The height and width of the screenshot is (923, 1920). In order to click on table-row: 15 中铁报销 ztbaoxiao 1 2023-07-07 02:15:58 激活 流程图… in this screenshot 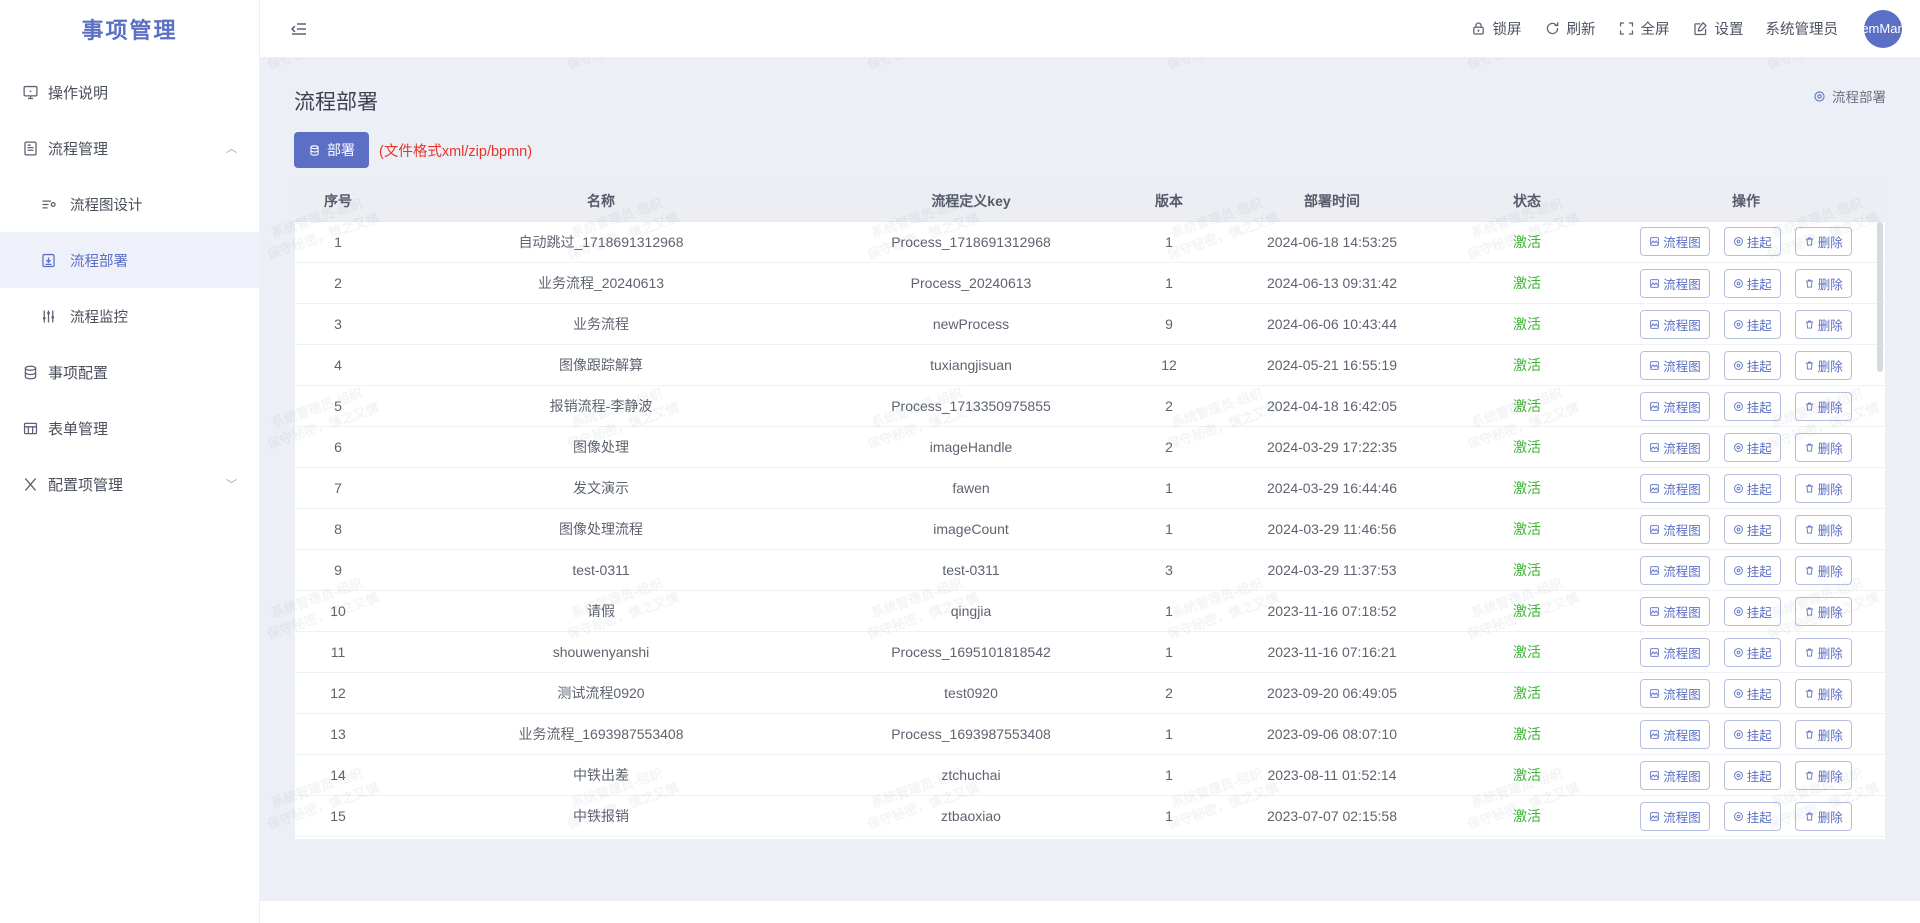, I will do `click(1090, 816)`.